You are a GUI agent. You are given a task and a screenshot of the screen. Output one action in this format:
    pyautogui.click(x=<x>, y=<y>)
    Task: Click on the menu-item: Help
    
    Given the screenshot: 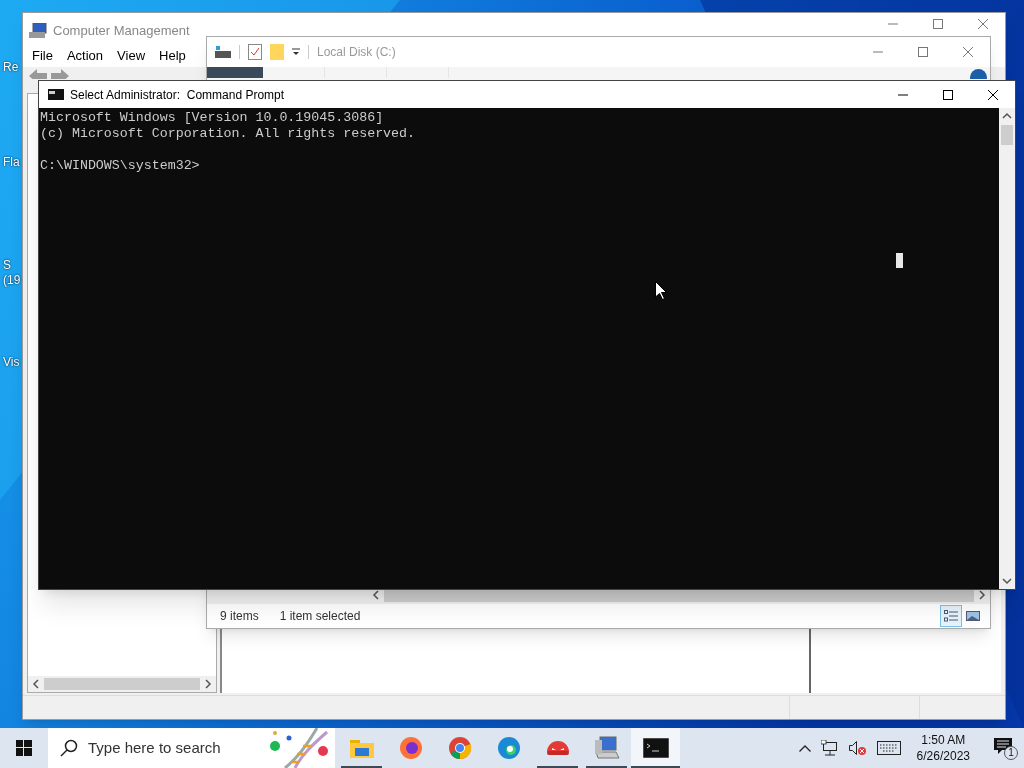 What is the action you would take?
    pyautogui.click(x=172, y=56)
    